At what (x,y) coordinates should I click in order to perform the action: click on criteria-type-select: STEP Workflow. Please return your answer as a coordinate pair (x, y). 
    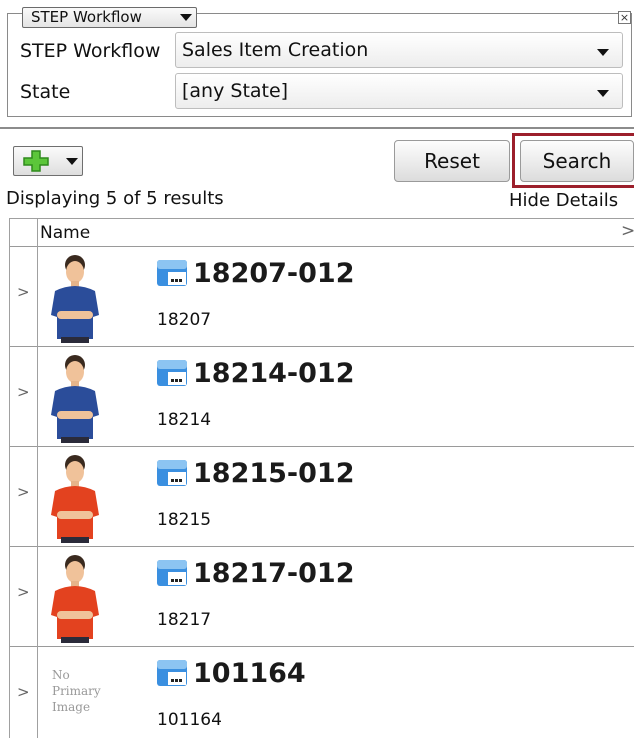
    Looking at the image, I should click on (109, 17).